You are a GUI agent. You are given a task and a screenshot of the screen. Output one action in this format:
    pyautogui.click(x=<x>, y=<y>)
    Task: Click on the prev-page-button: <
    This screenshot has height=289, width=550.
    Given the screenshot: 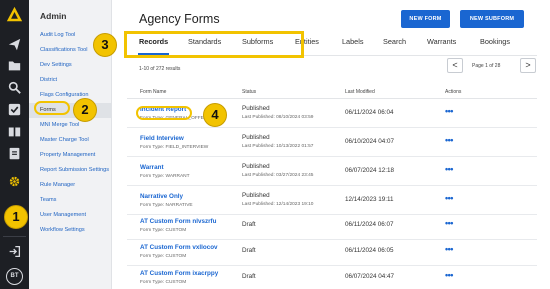 What is the action you would take?
    pyautogui.click(x=455, y=65)
    